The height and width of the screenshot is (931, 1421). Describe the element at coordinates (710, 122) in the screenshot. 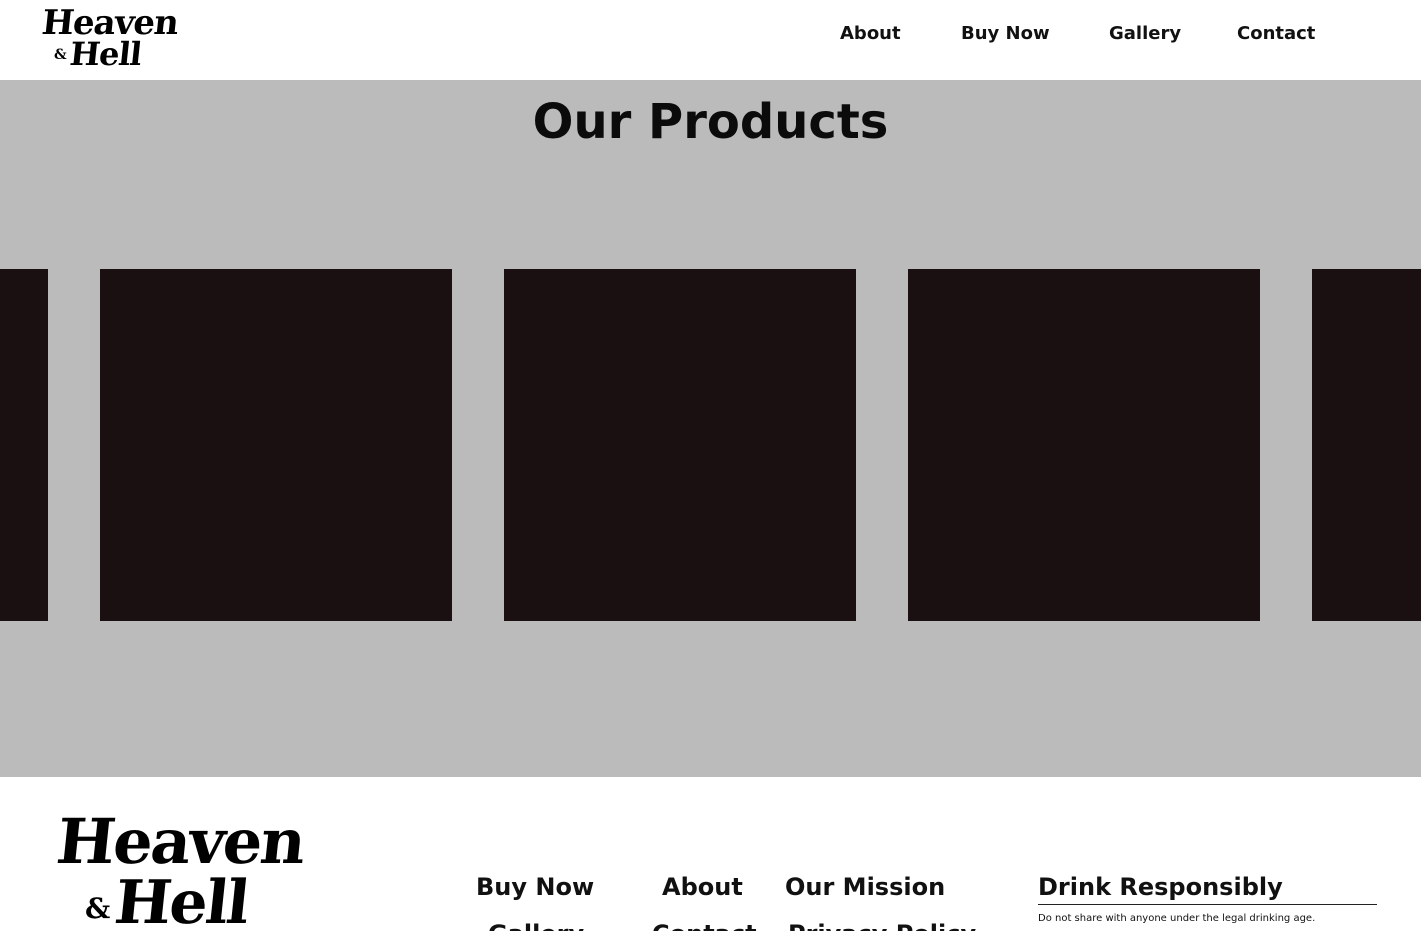

I see `products-title: Our Products` at that location.